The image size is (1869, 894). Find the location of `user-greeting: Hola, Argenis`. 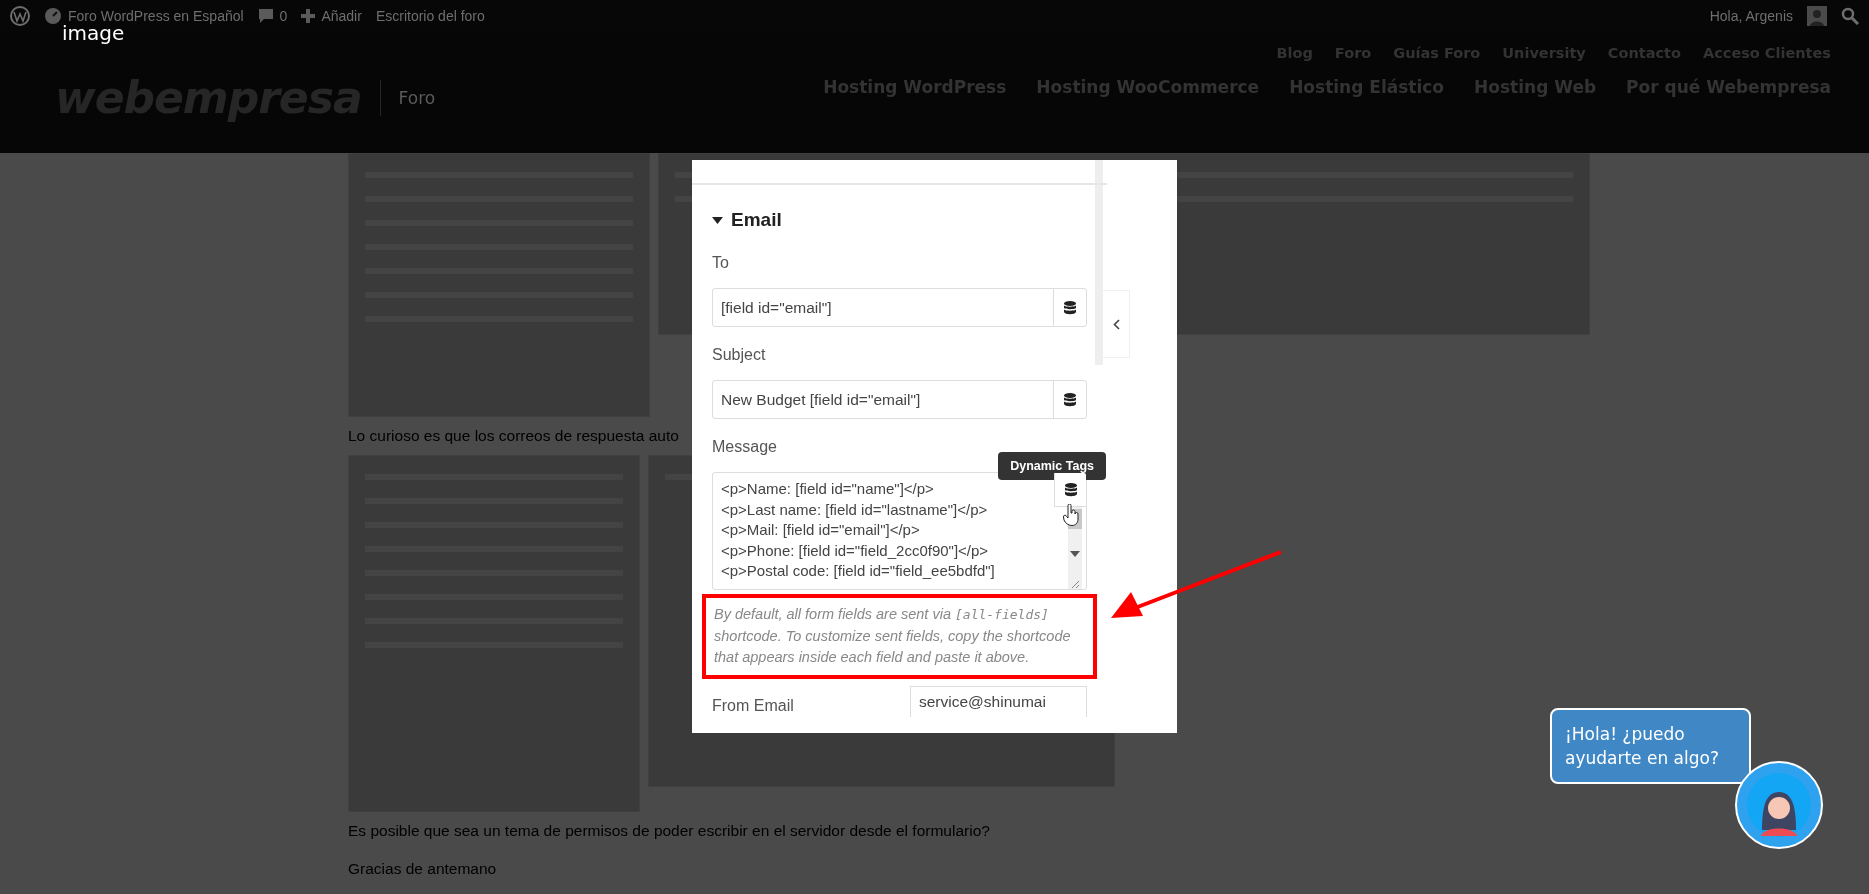

user-greeting: Hola, Argenis is located at coordinates (1751, 16).